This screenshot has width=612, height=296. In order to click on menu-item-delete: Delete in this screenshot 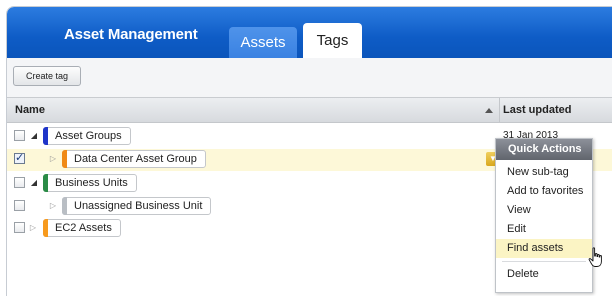, I will do `click(544, 274)`.